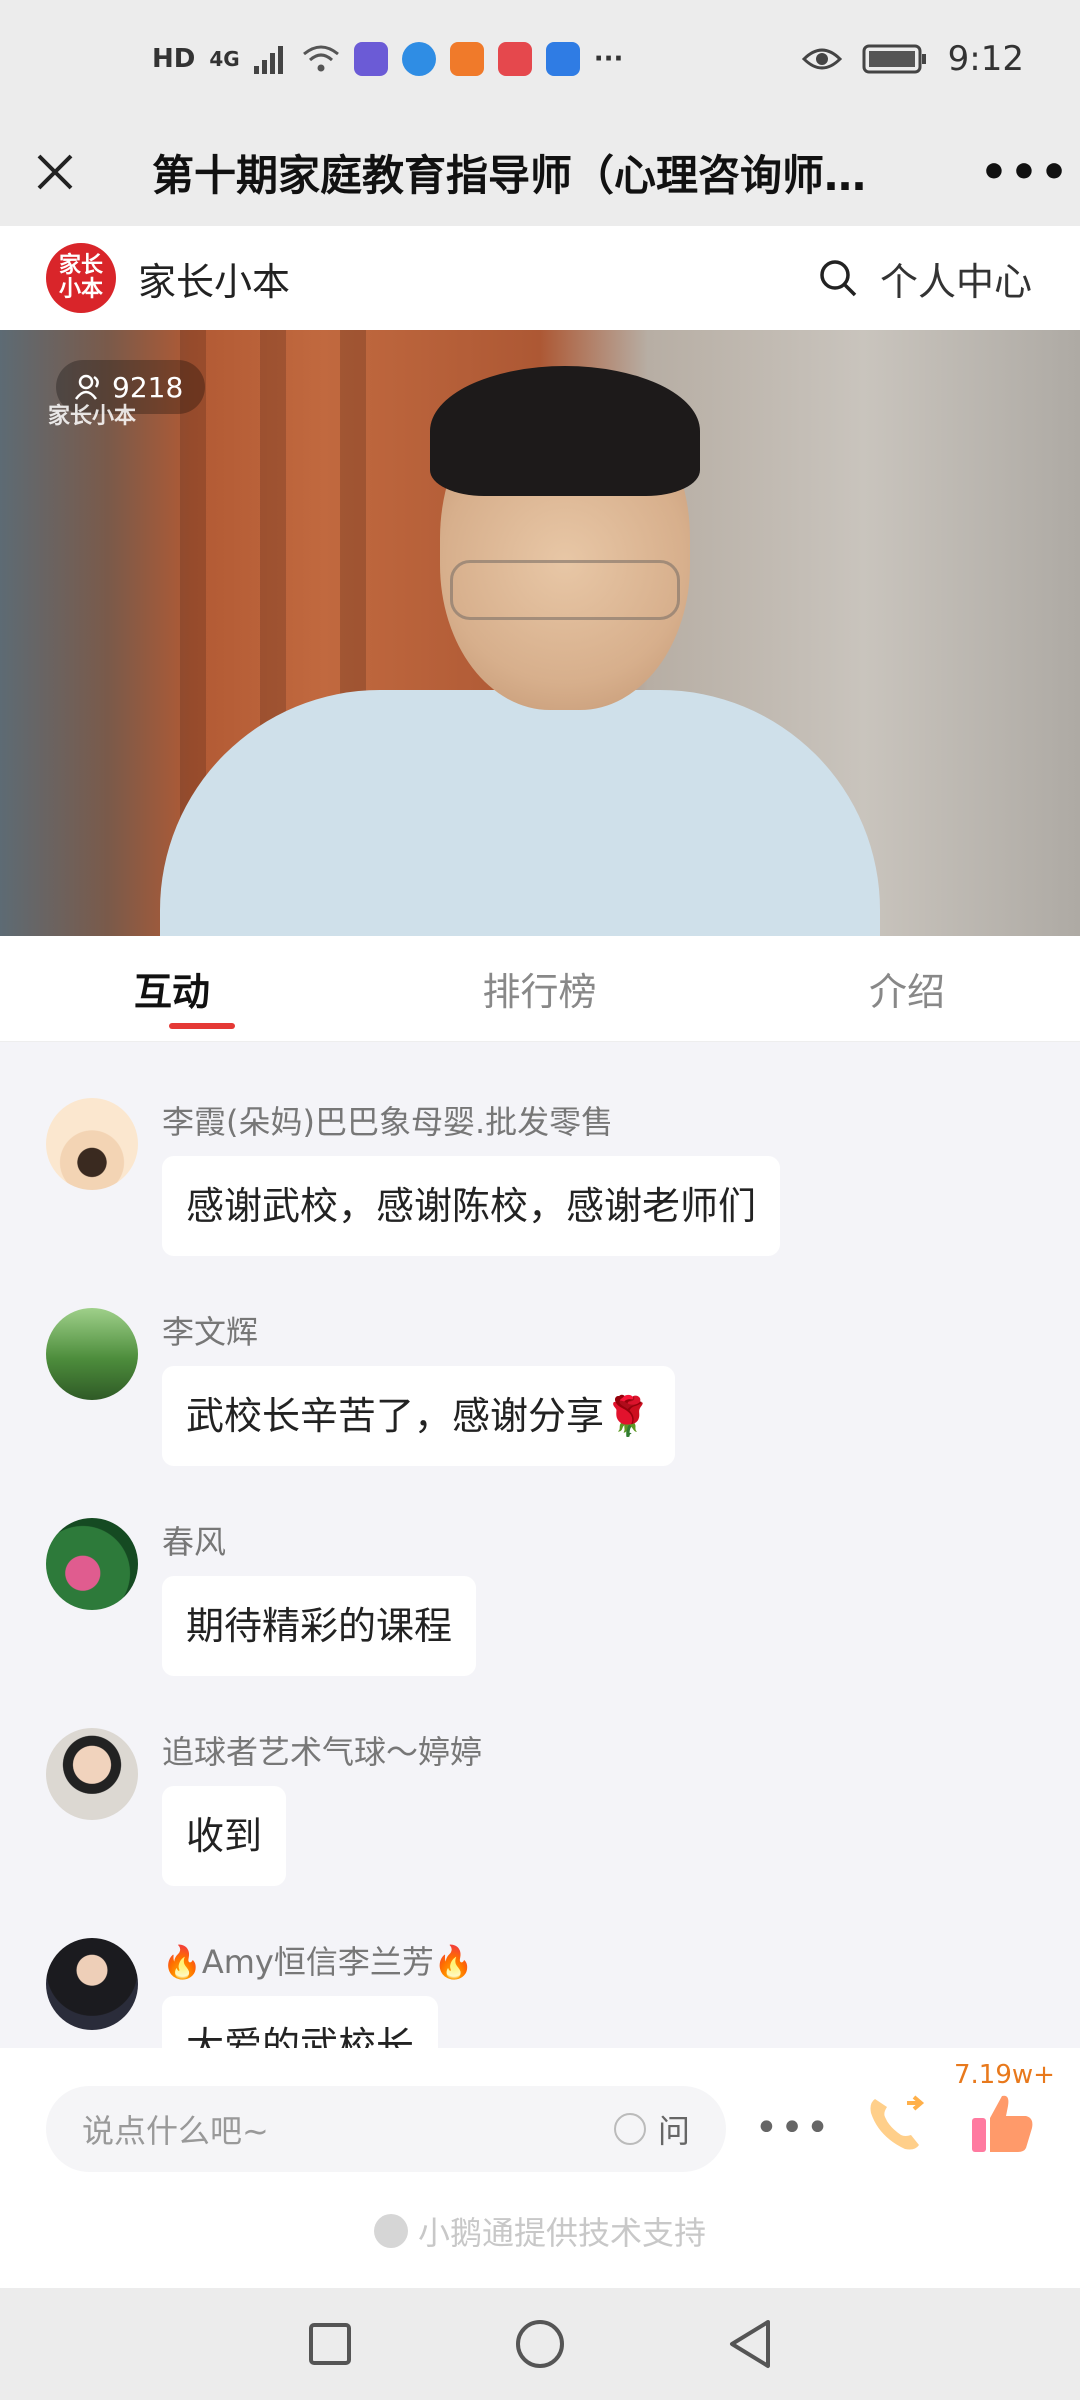 This screenshot has height=2400, width=1080. I want to click on close-button, so click(55, 172).